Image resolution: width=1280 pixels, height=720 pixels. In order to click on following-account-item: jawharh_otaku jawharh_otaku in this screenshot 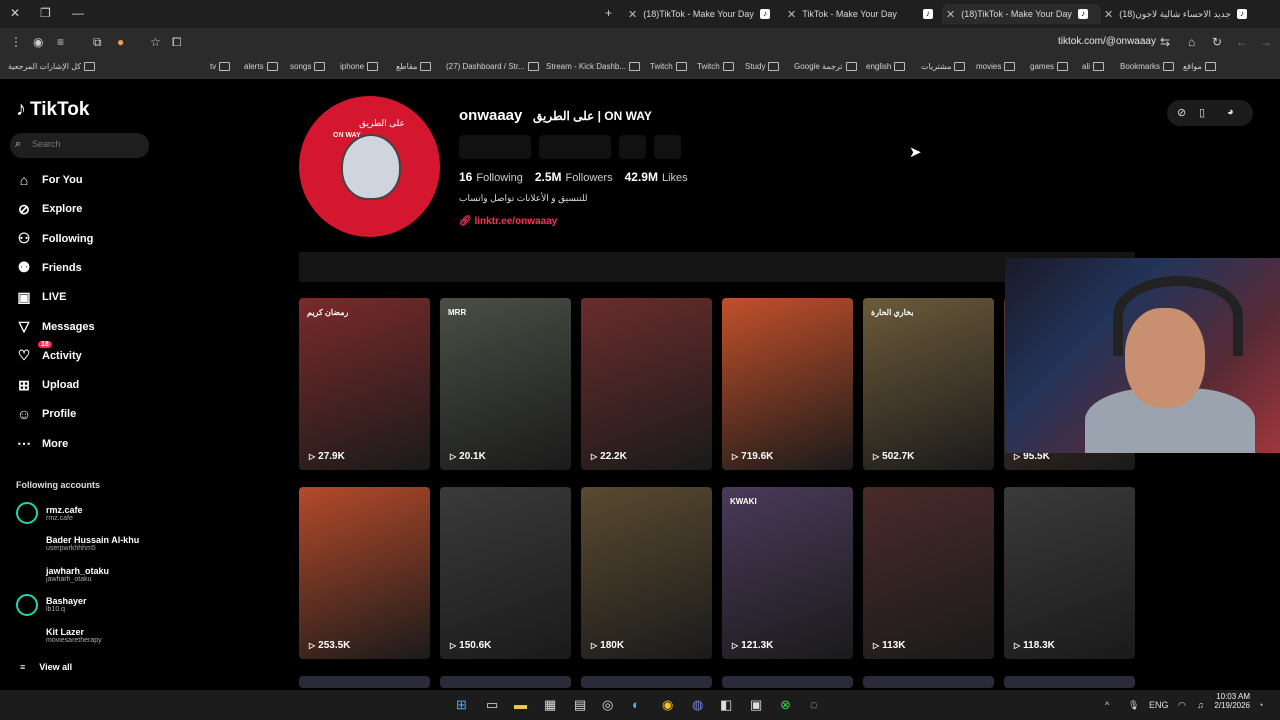, I will do `click(62, 574)`.